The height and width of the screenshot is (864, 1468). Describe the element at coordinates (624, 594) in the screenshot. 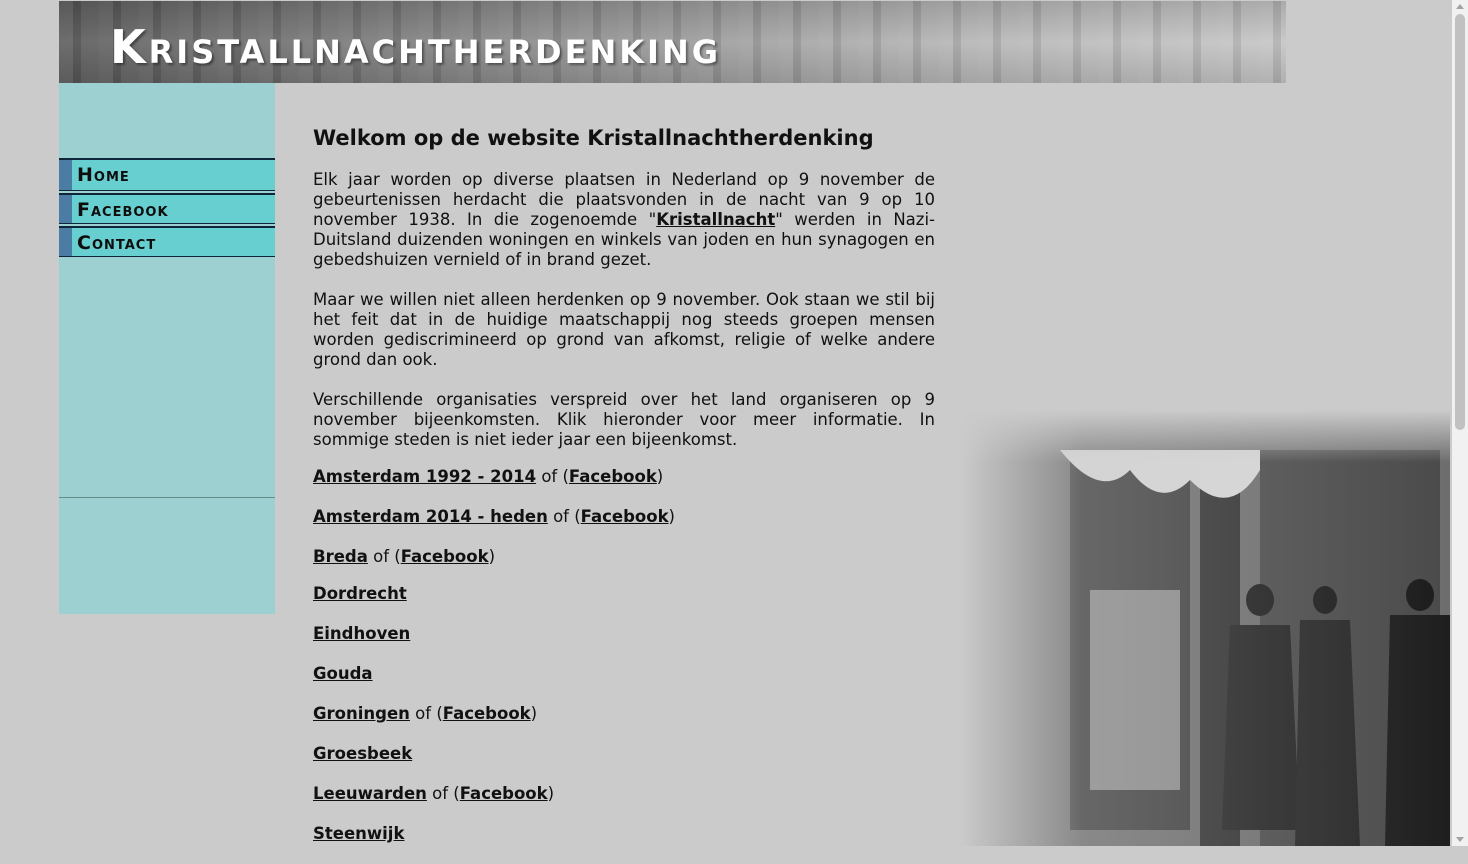

I see `list-item: Dordrecht` at that location.